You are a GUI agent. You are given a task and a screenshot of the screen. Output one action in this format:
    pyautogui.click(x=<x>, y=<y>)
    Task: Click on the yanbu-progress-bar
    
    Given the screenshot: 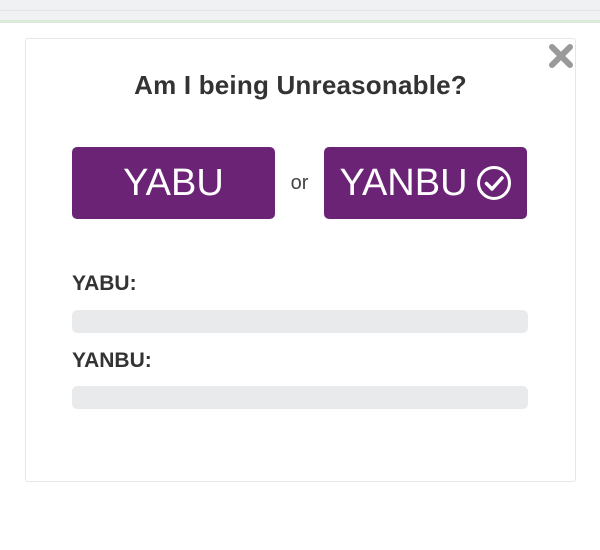 What is the action you would take?
    pyautogui.click(x=300, y=397)
    